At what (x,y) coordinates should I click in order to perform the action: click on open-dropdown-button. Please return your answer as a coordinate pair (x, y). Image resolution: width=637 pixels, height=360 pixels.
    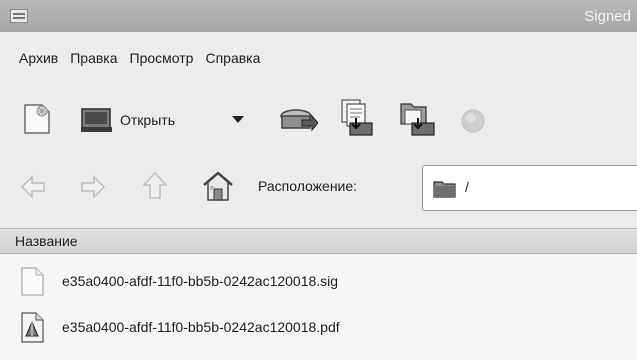
    Looking at the image, I should click on (238, 119).